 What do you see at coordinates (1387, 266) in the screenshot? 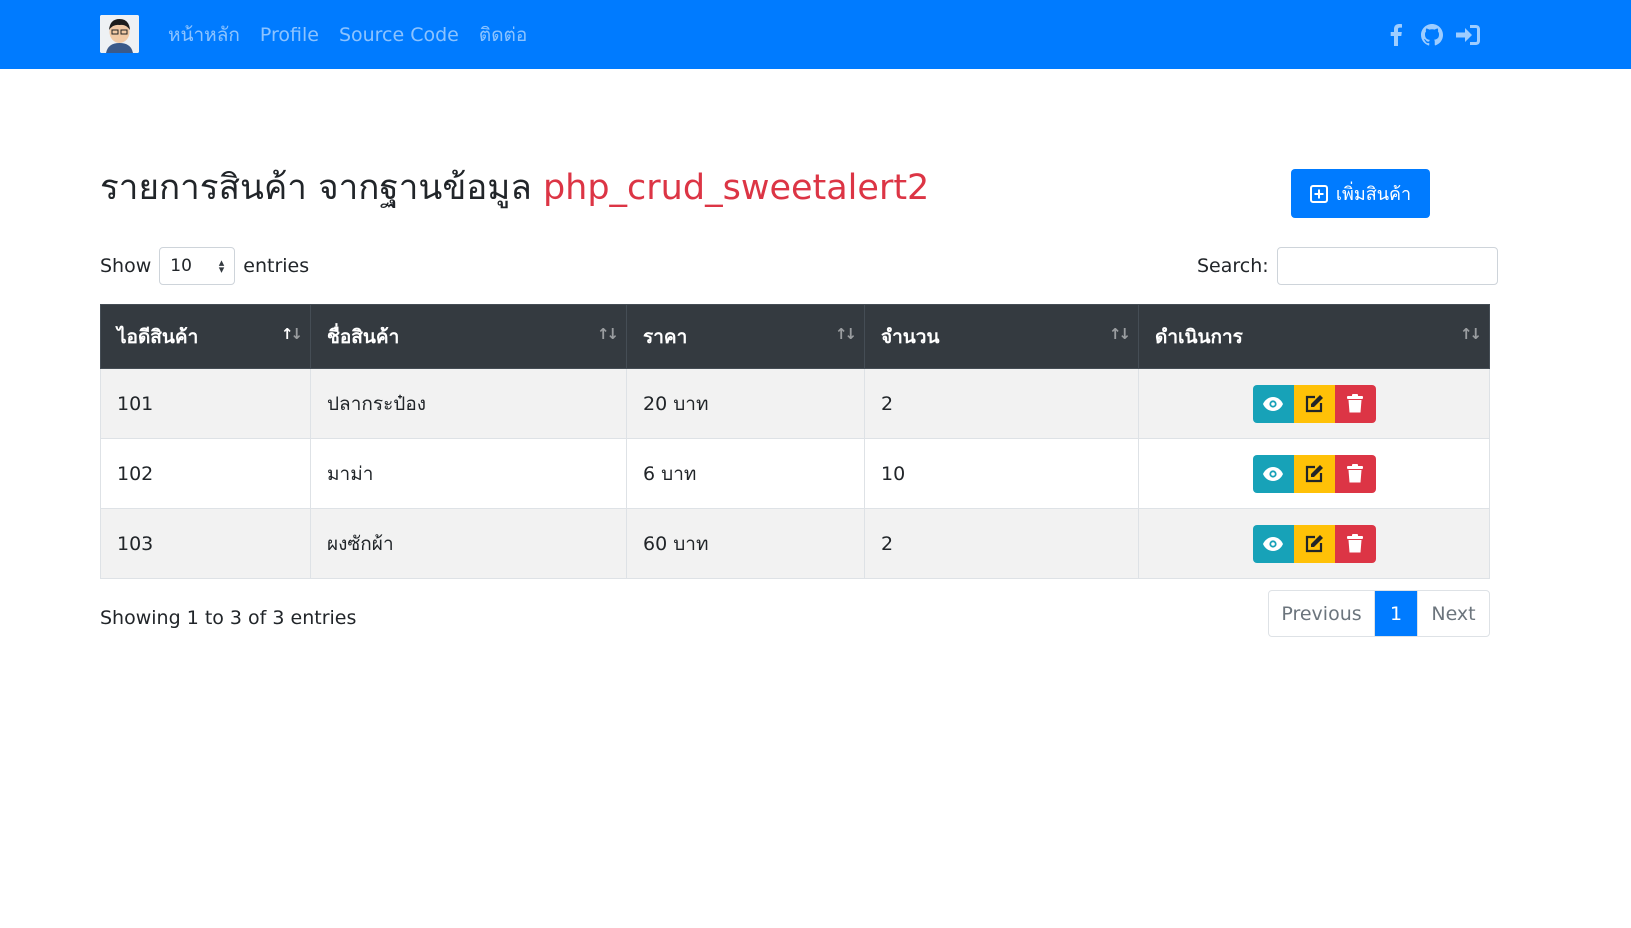
I see `search-input` at bounding box center [1387, 266].